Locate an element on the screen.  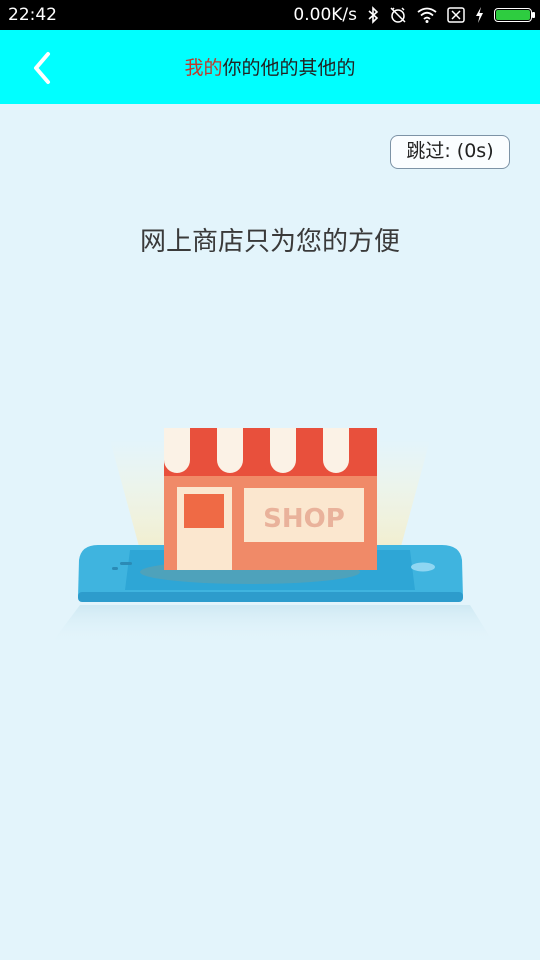
status-time: 22:42 is located at coordinates (32, 15).